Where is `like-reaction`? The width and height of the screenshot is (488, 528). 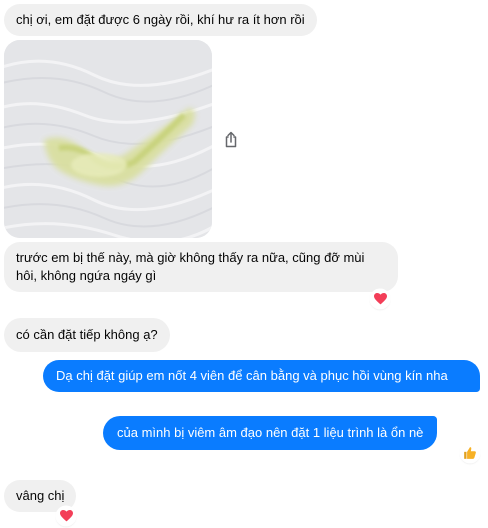 like-reaction is located at coordinates (470, 453).